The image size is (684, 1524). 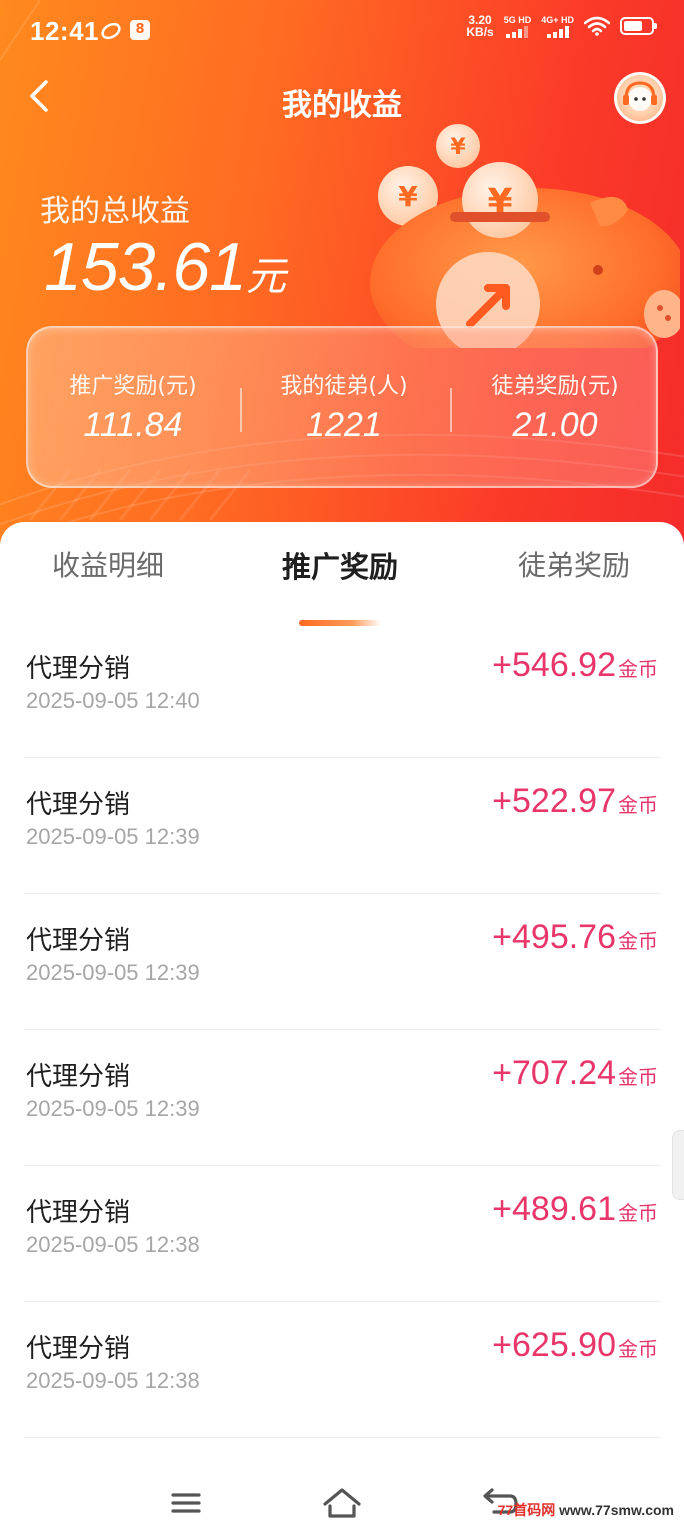 I want to click on record-amount: +489.61 金币, so click(x=575, y=1209).